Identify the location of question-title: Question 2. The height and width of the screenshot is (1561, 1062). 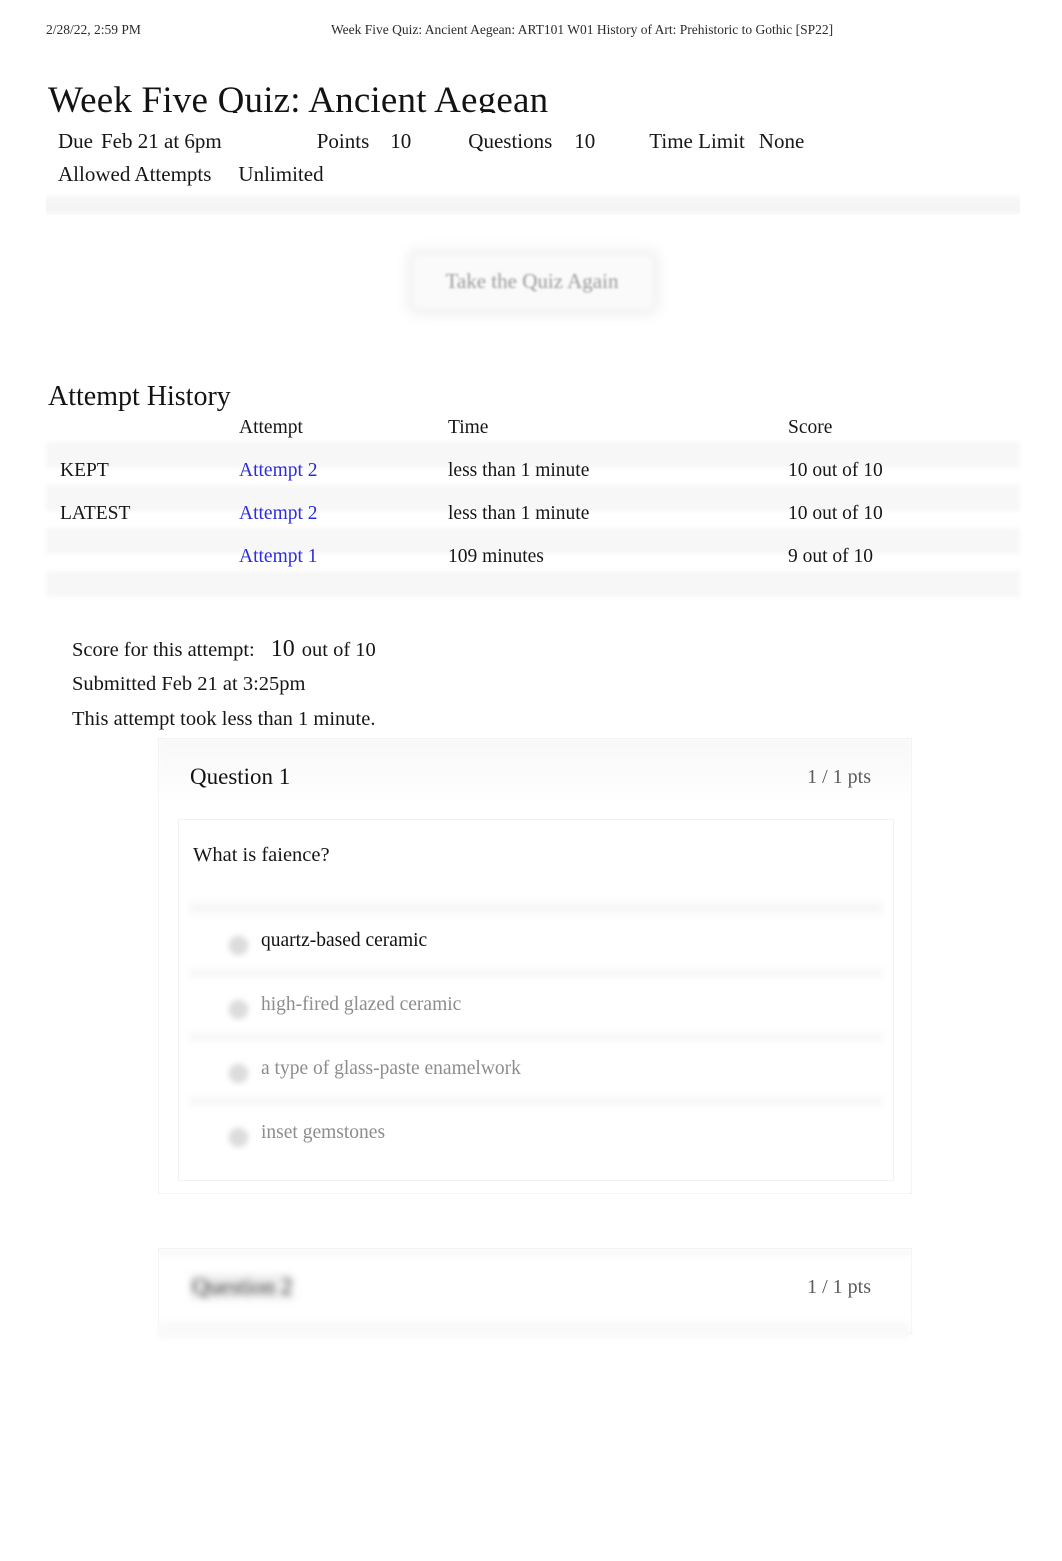
(242, 1287).